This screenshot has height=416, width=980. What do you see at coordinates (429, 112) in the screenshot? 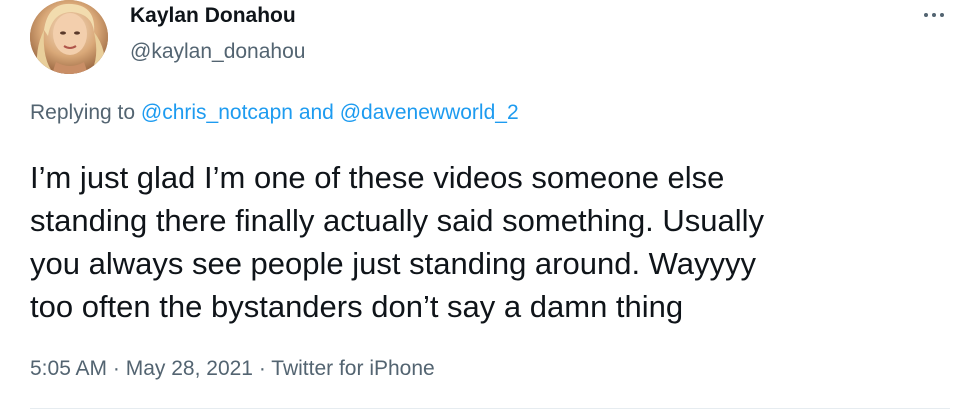
I see `mention-link: @davenewworld_2` at bounding box center [429, 112].